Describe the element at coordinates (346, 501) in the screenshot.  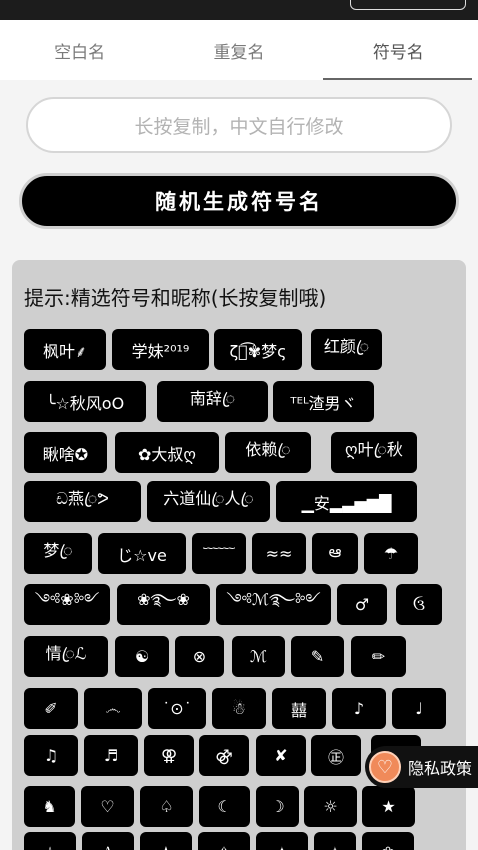
I see `symbol-chip: ▁安▂▃▅▆█` at that location.